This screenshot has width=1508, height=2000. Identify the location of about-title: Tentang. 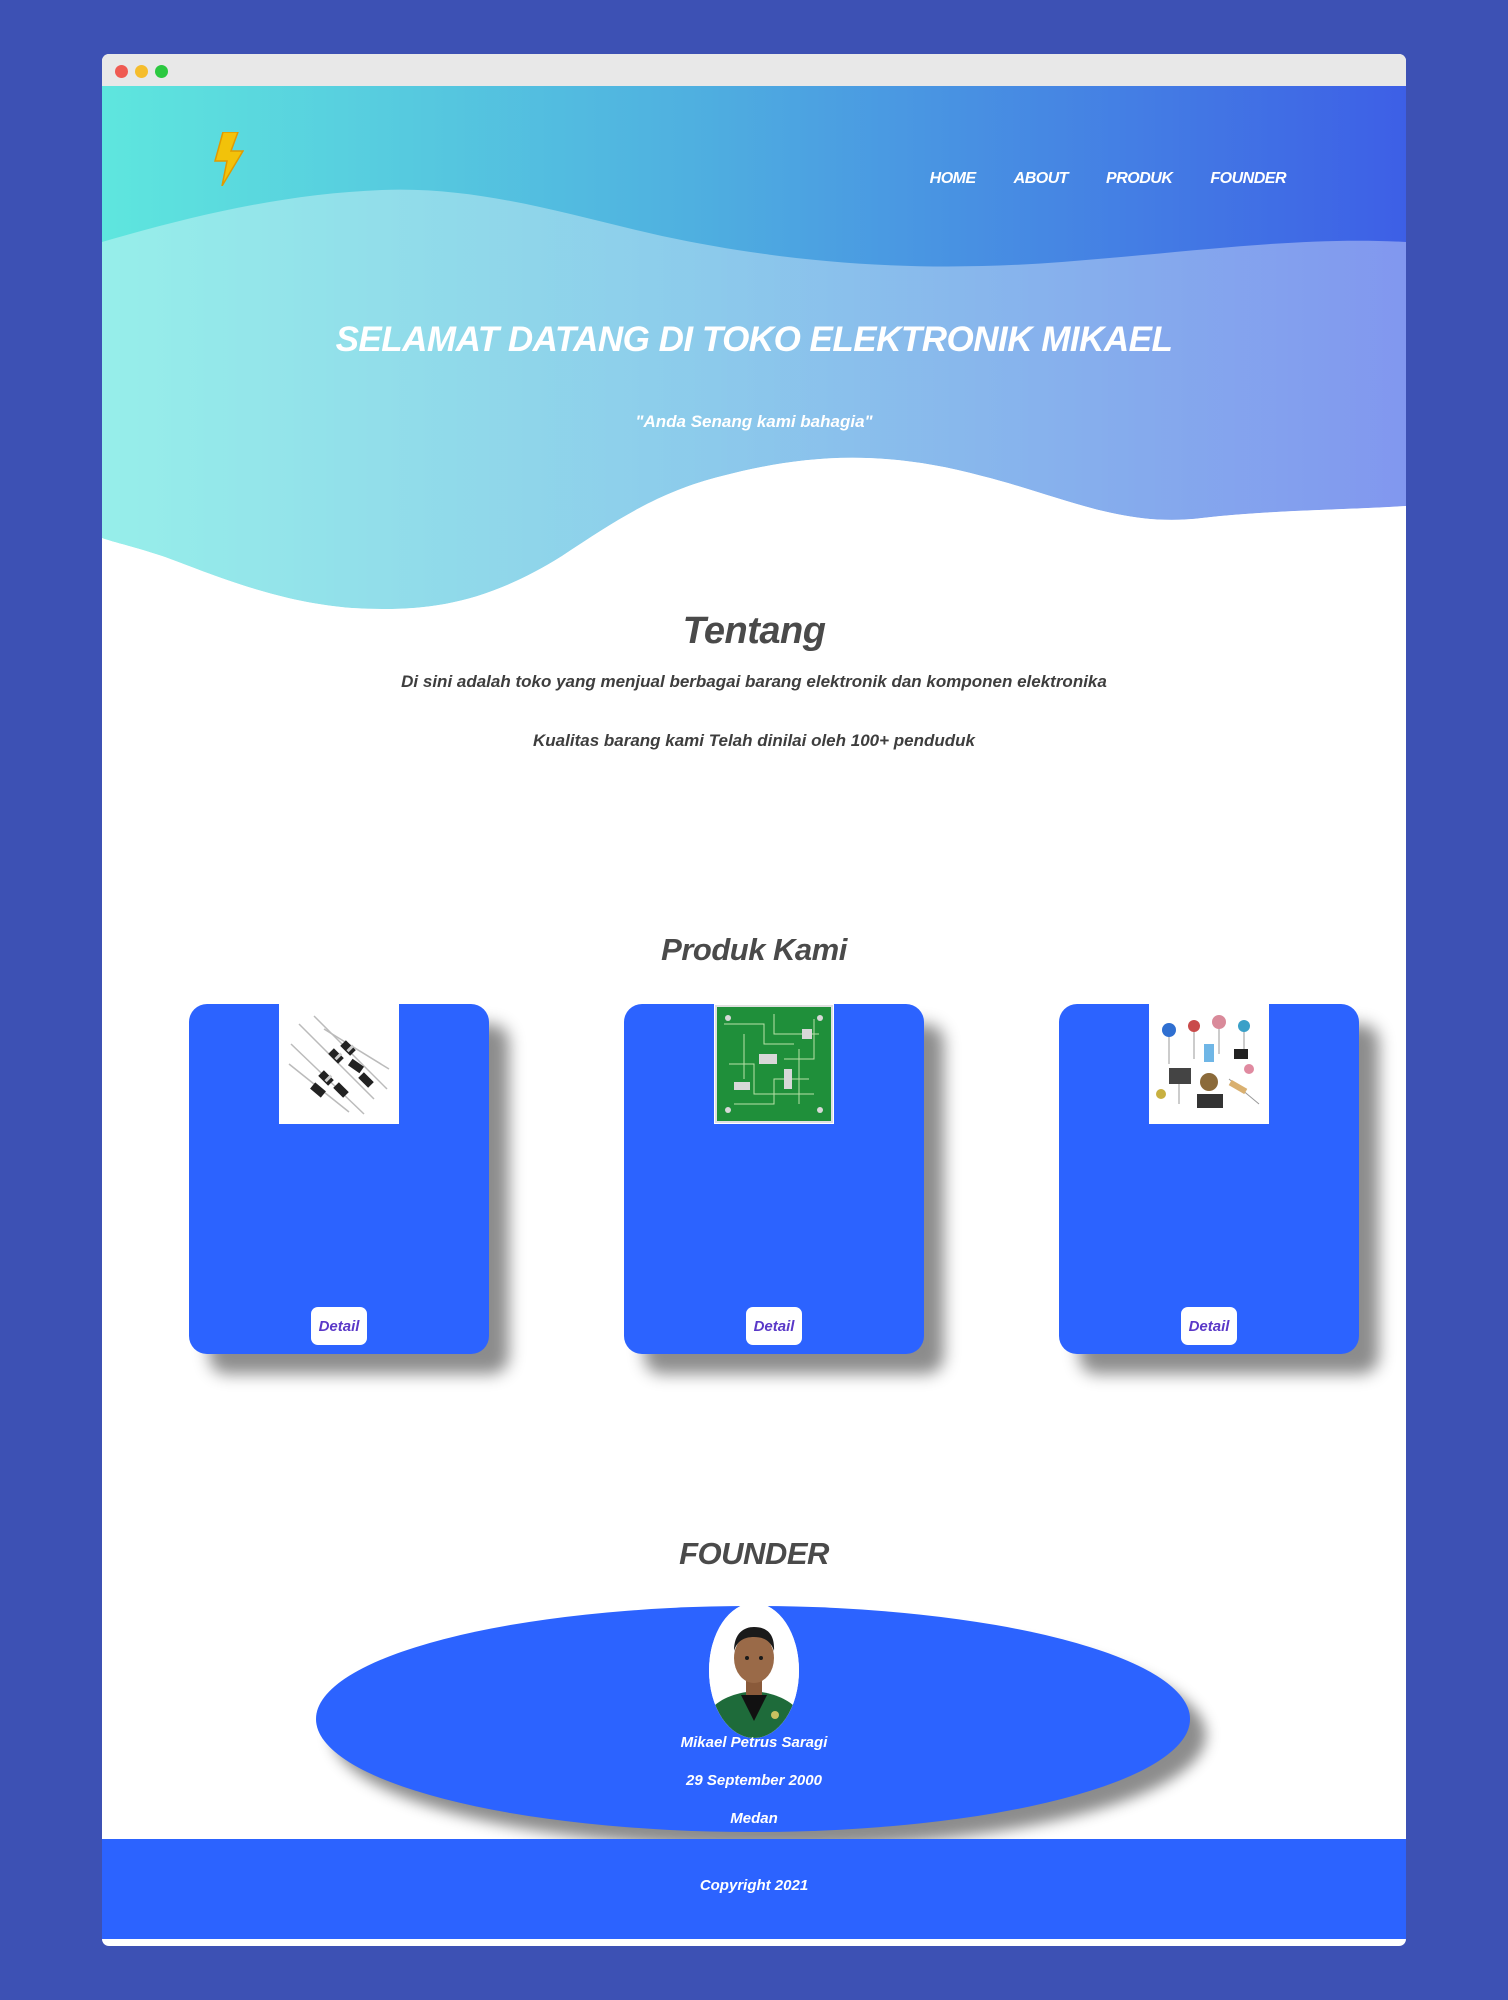
(754, 631).